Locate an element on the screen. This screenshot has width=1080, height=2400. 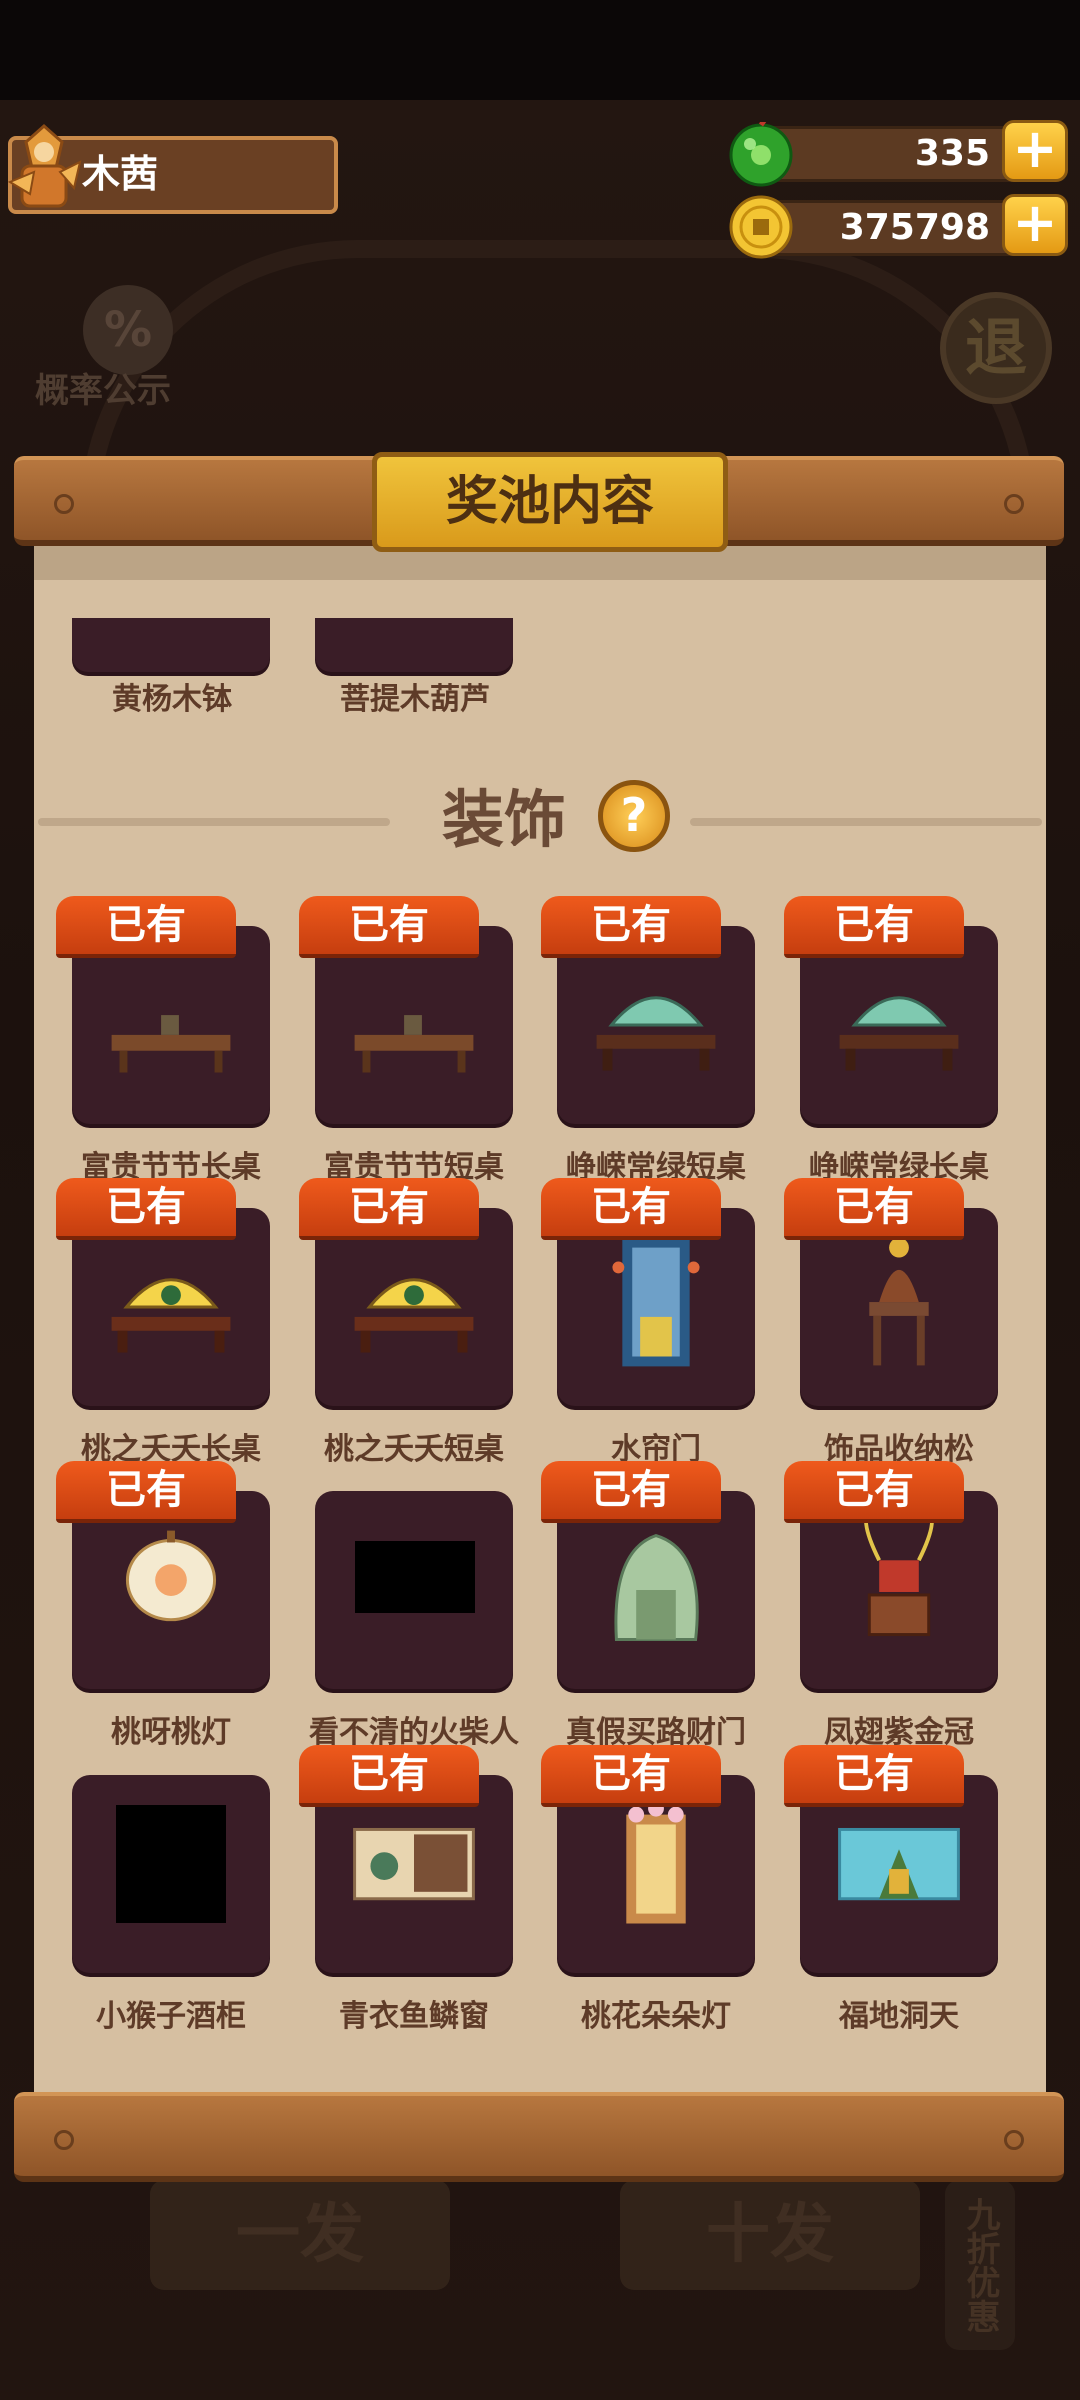
single-draw-label: 一发 is located at coordinates (300, 2235).